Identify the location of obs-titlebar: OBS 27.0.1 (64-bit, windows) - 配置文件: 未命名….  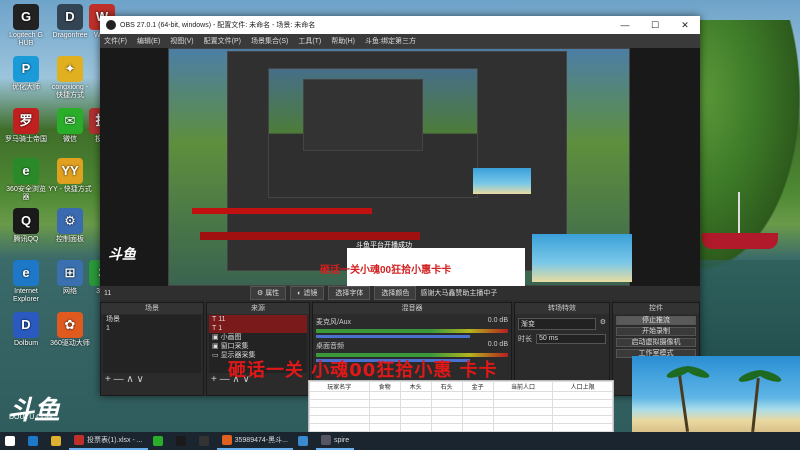
(400, 25).